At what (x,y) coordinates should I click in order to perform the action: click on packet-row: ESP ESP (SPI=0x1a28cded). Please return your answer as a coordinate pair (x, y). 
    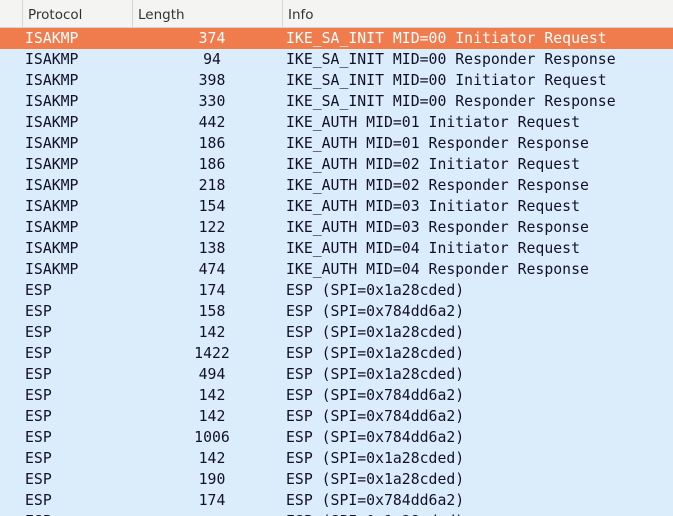
    Looking at the image, I should click on (336, 513).